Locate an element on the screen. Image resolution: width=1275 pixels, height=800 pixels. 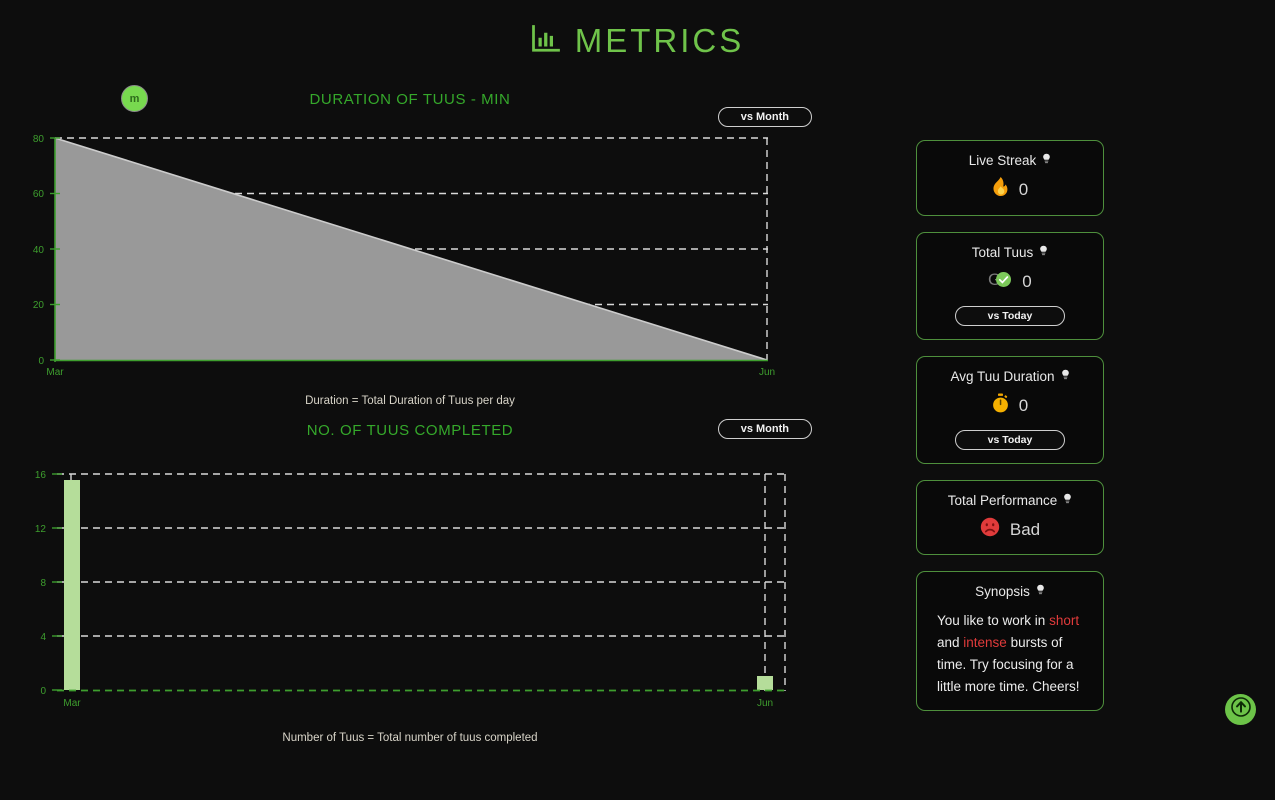
flame-icon is located at coordinates (1000, 190).